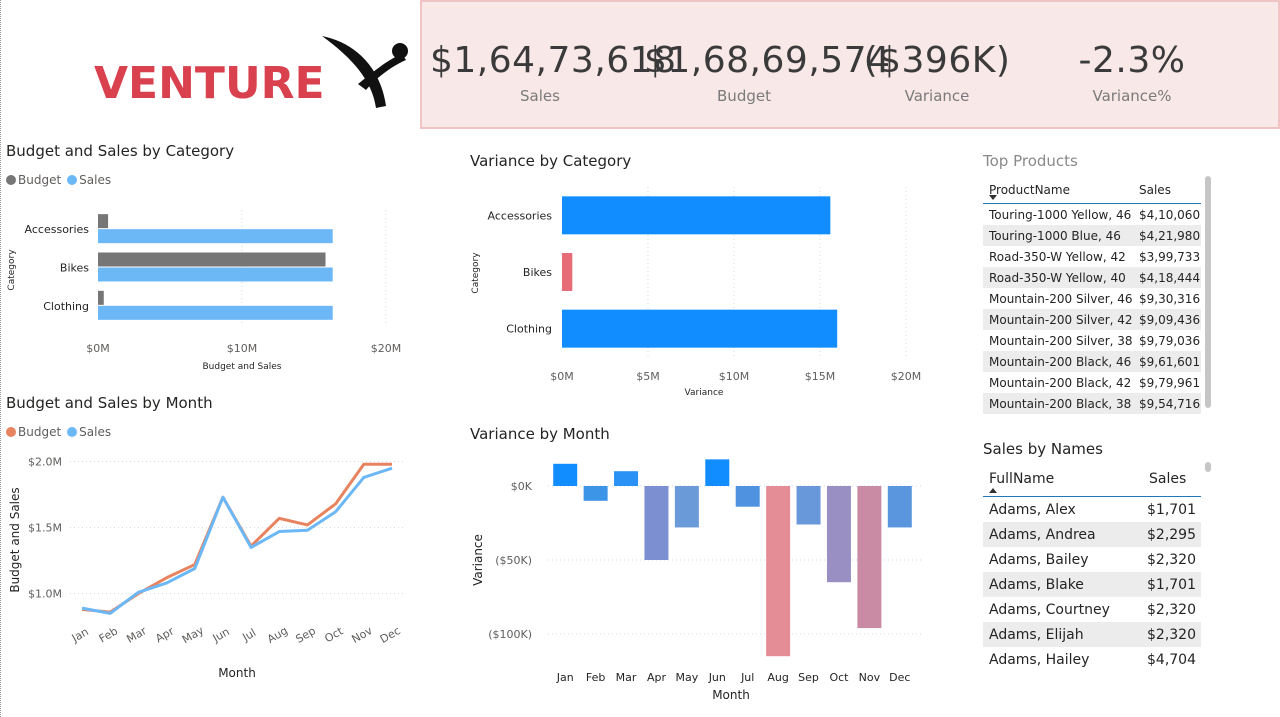 This screenshot has width=1280, height=717. I want to click on table-row: Mountain-200 Black, 38 $9,54,716, so click(1092, 403).